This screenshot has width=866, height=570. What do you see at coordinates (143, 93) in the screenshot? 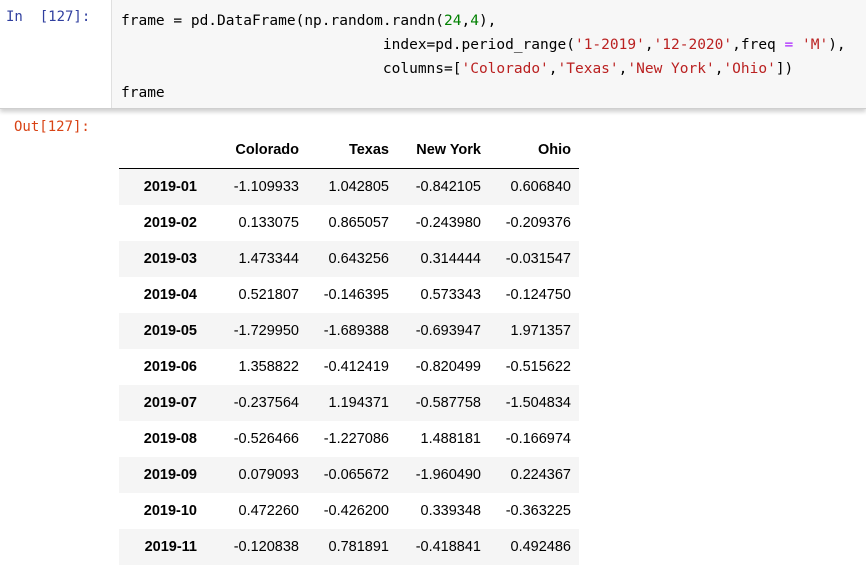
I see `code-line-4: frame` at bounding box center [143, 93].